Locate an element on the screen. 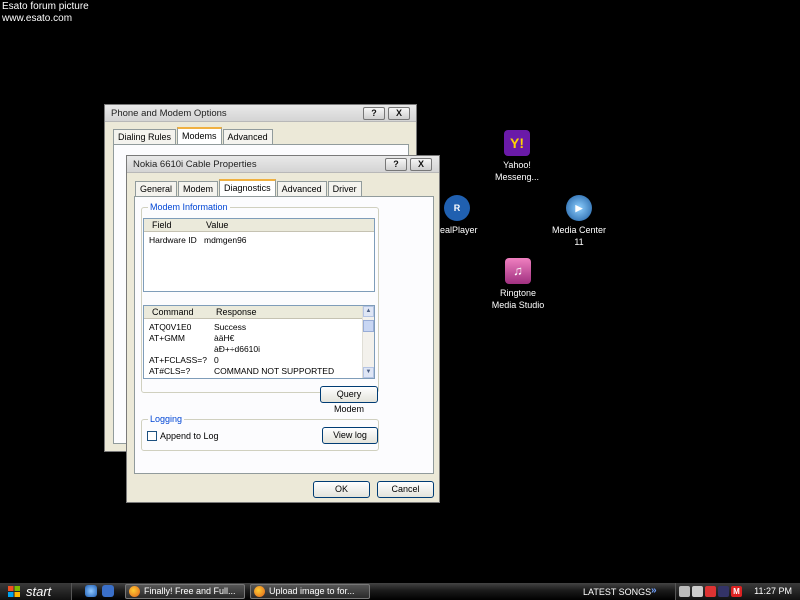  cell-response: Success is located at coordinates (230, 327).